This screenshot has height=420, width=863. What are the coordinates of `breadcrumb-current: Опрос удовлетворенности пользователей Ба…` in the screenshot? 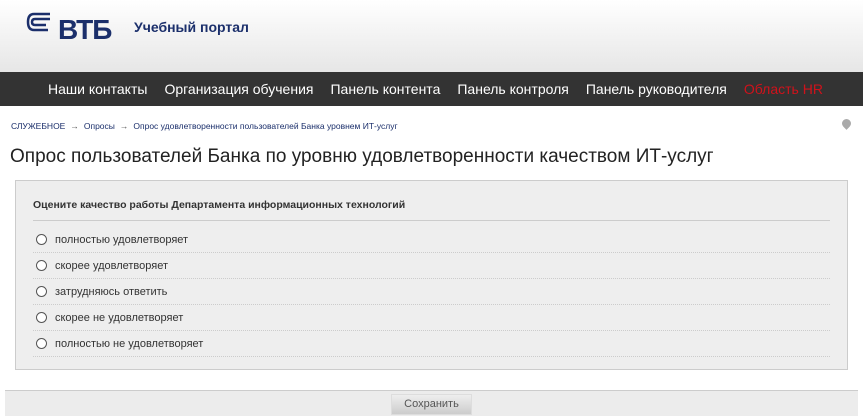 It's located at (265, 126).